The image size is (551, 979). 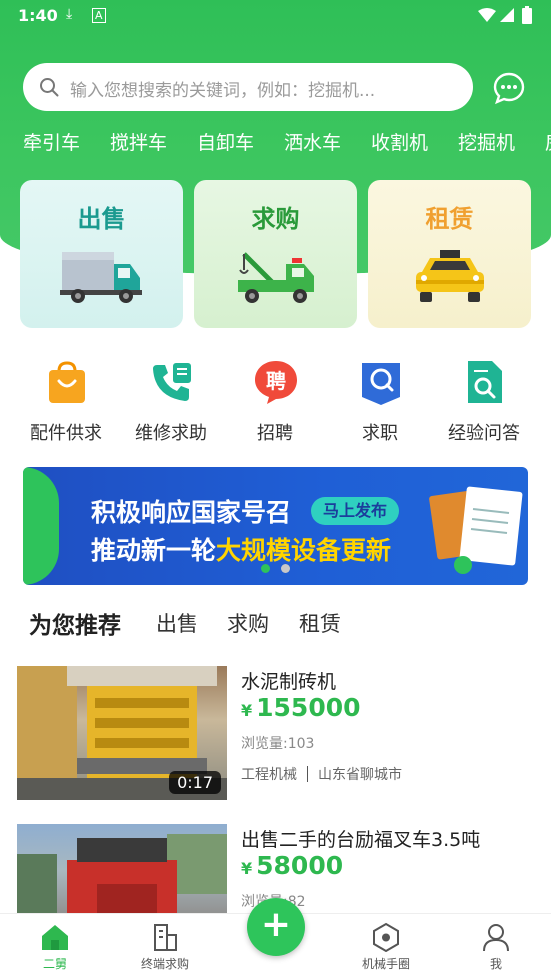 I want to click on item-thumbnail: 0:17, so click(x=122, y=733).